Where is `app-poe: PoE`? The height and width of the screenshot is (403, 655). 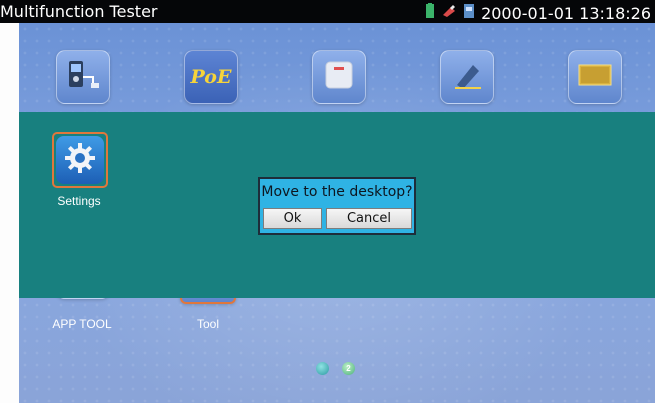 app-poe: PoE is located at coordinates (211, 77).